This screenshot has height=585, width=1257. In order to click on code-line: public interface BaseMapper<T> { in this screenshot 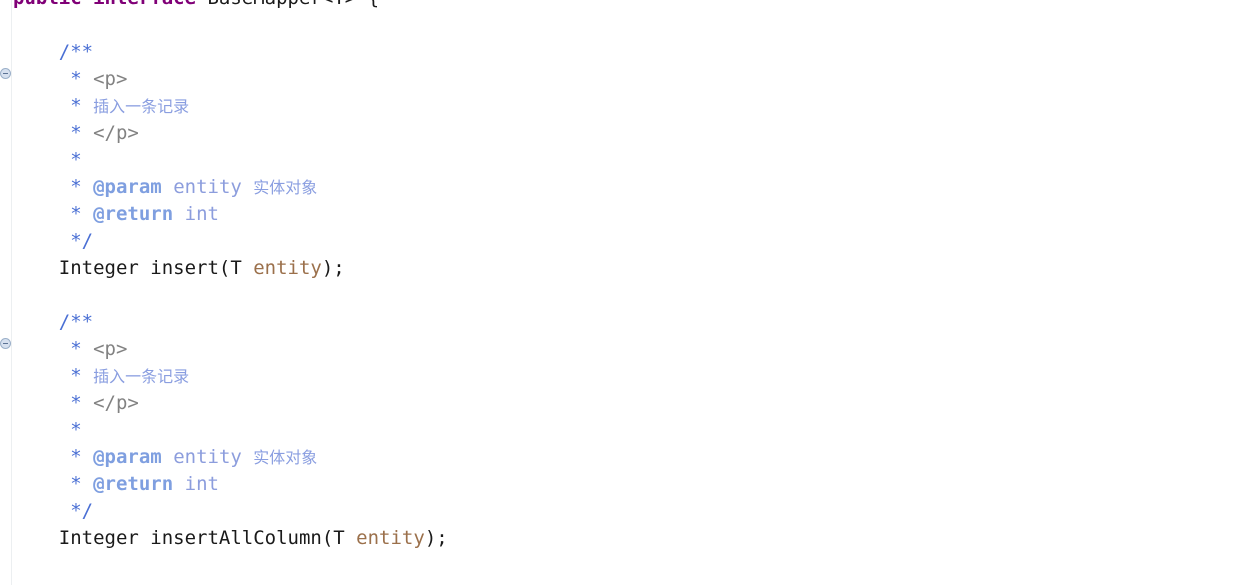, I will do `click(635, 6)`.